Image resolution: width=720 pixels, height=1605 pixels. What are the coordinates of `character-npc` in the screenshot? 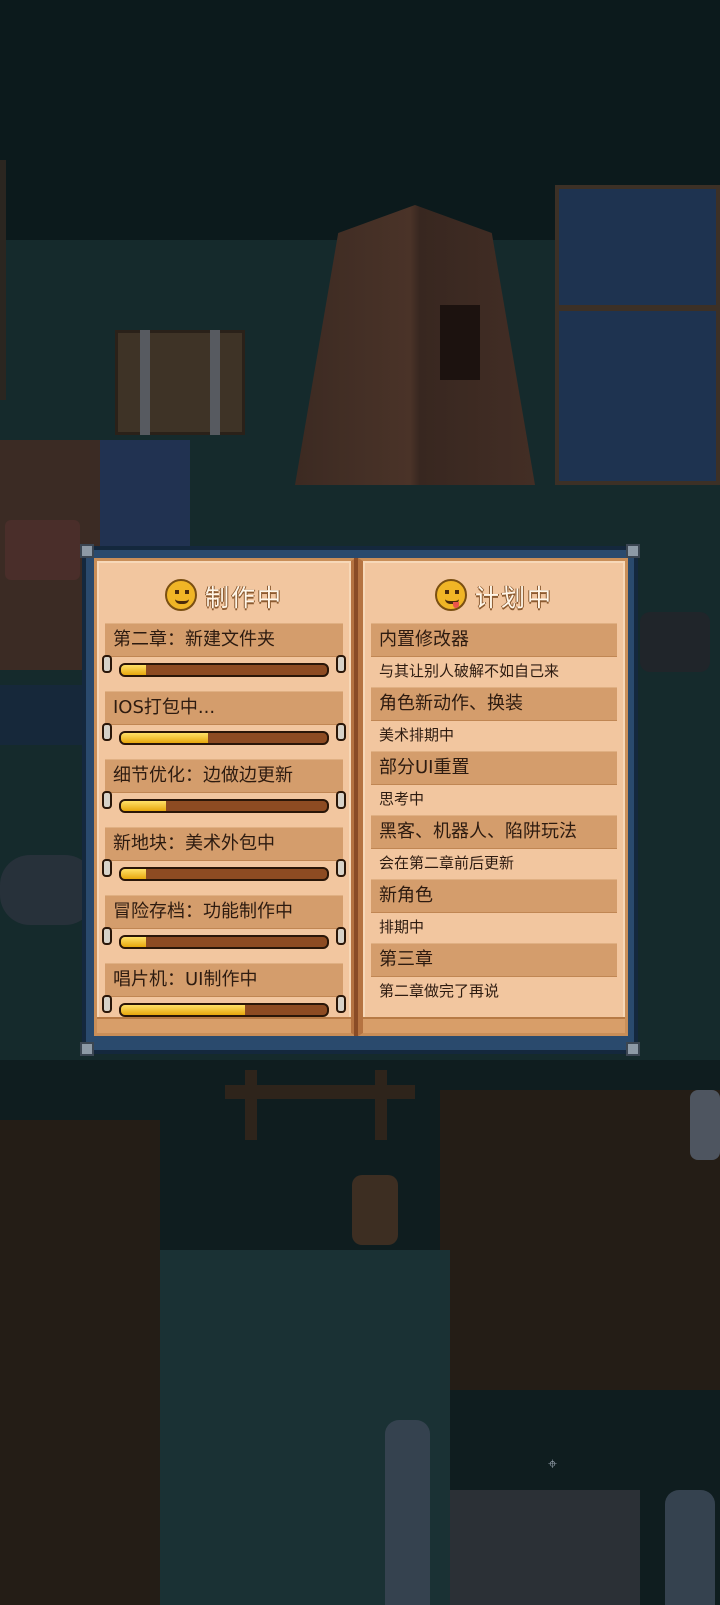 It's located at (705, 1125).